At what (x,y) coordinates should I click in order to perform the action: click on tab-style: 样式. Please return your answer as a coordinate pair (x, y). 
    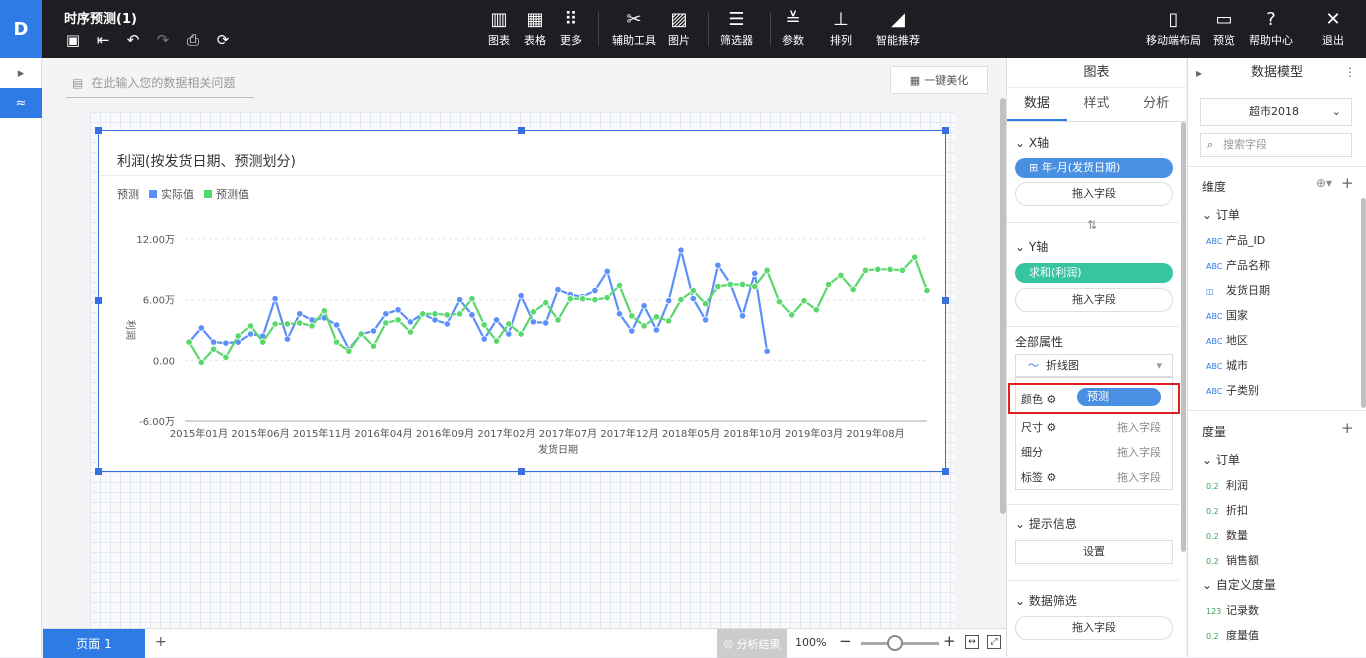
    Looking at the image, I should click on (1097, 104).